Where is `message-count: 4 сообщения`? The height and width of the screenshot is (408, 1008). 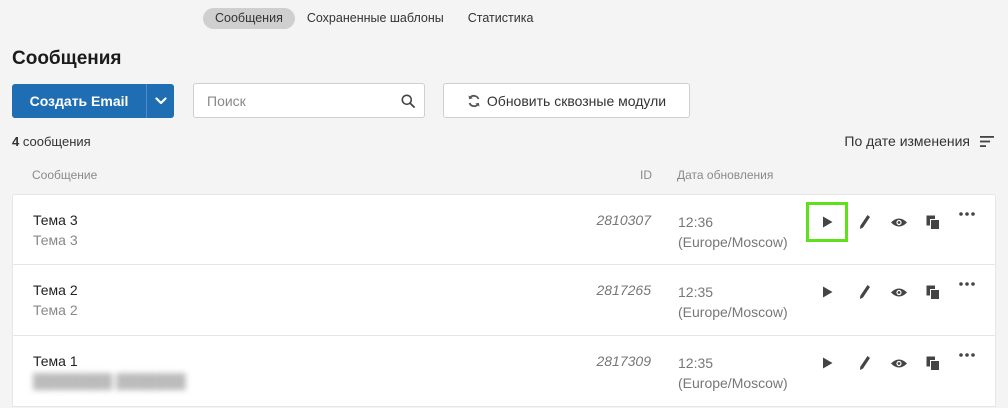 message-count: 4 сообщения is located at coordinates (51, 141).